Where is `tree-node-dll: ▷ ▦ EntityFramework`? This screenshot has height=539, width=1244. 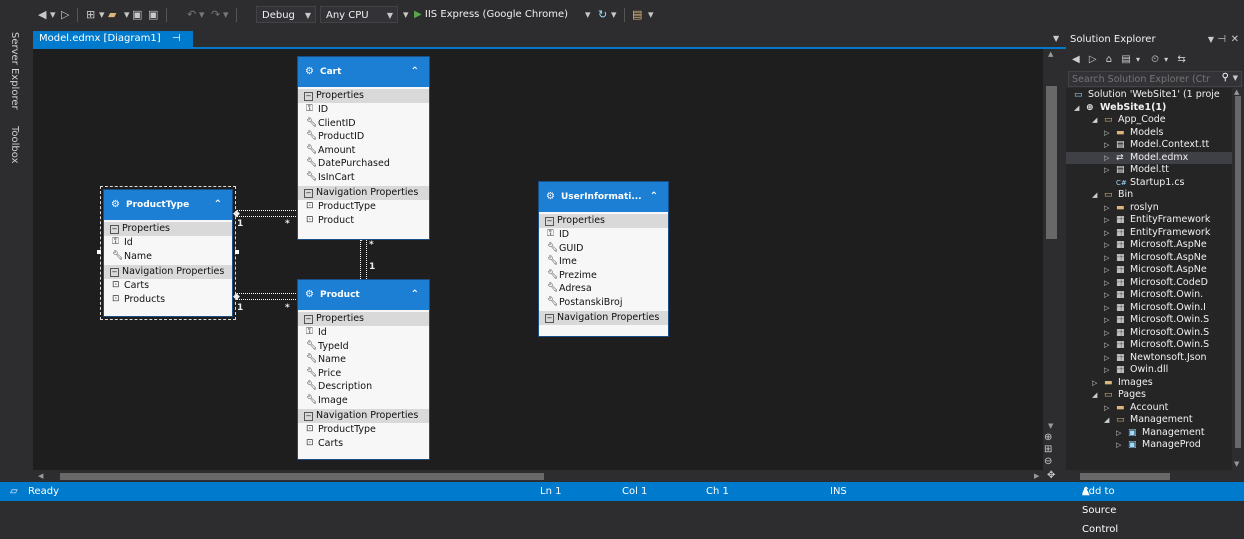 tree-node-dll: ▷ ▦ EntityFramework is located at coordinates (1157, 220).